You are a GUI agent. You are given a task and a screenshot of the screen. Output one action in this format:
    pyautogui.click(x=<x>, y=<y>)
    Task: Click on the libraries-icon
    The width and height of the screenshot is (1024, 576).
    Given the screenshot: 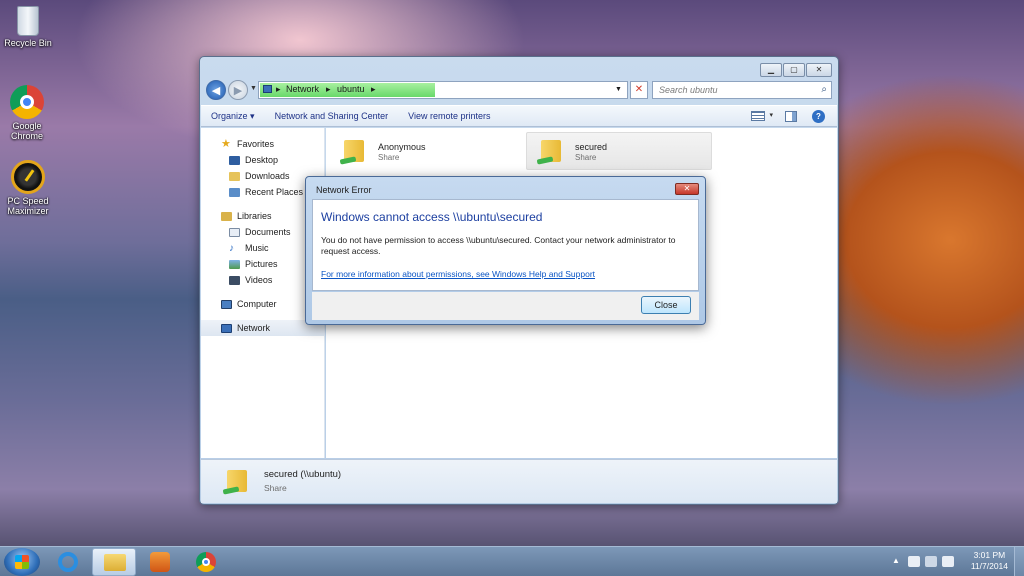 What is the action you would take?
    pyautogui.click(x=226, y=216)
    